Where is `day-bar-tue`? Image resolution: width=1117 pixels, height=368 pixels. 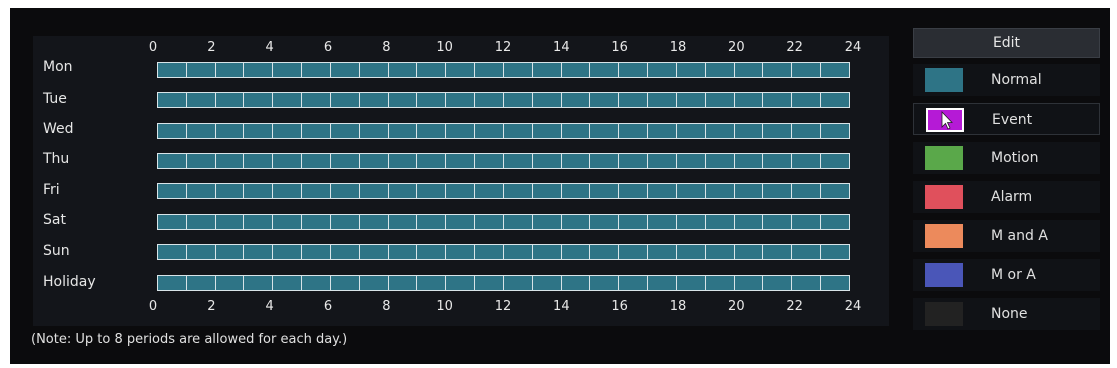
day-bar-tue is located at coordinates (503, 100).